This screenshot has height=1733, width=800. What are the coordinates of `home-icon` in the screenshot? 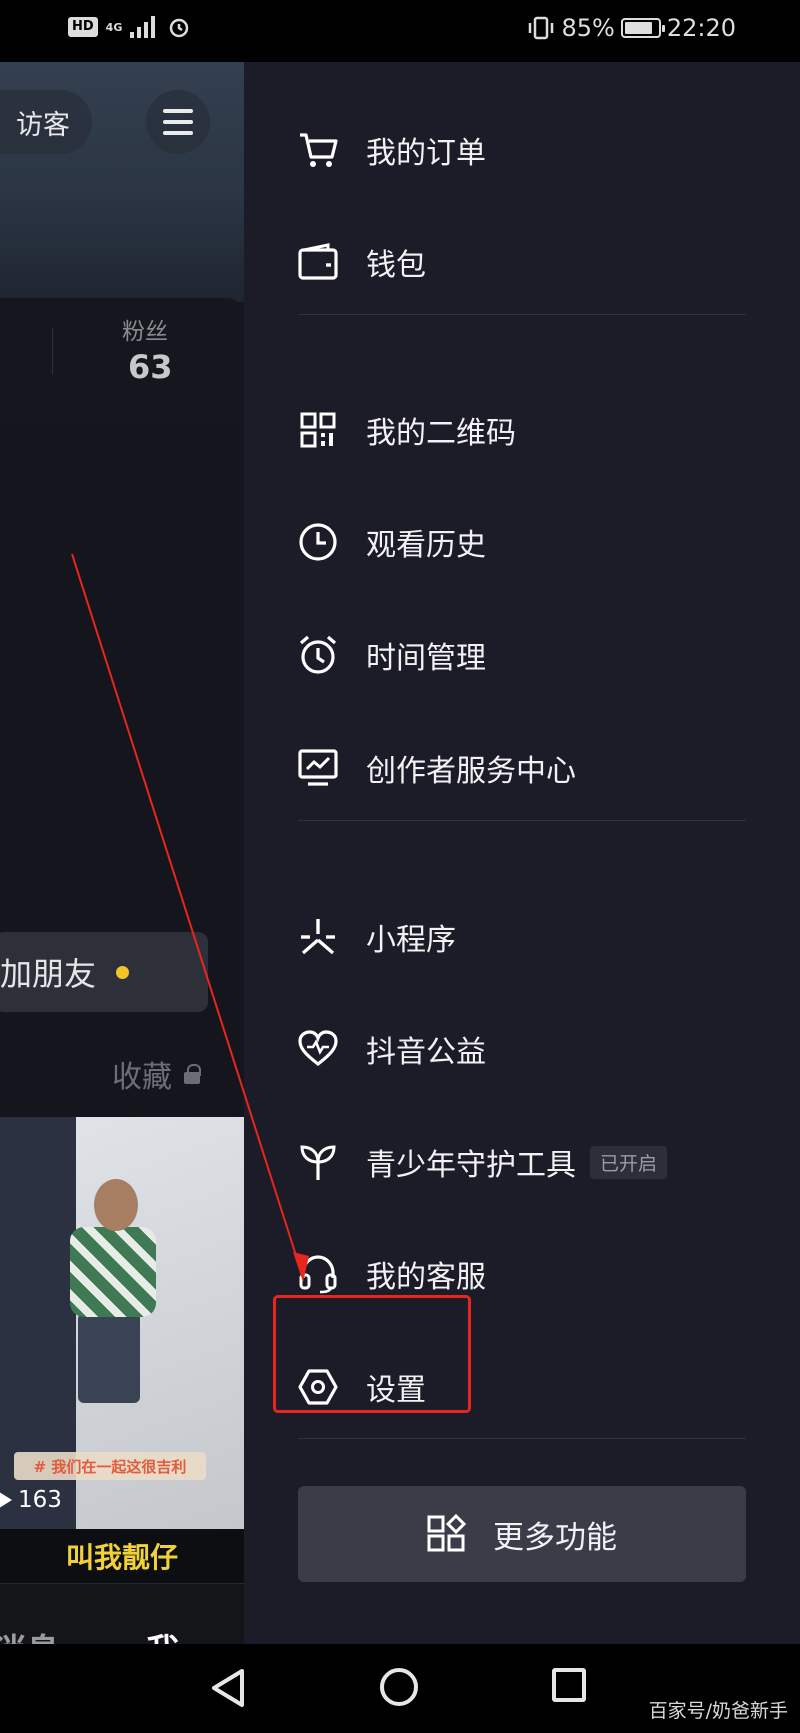 It's located at (399, 1687).